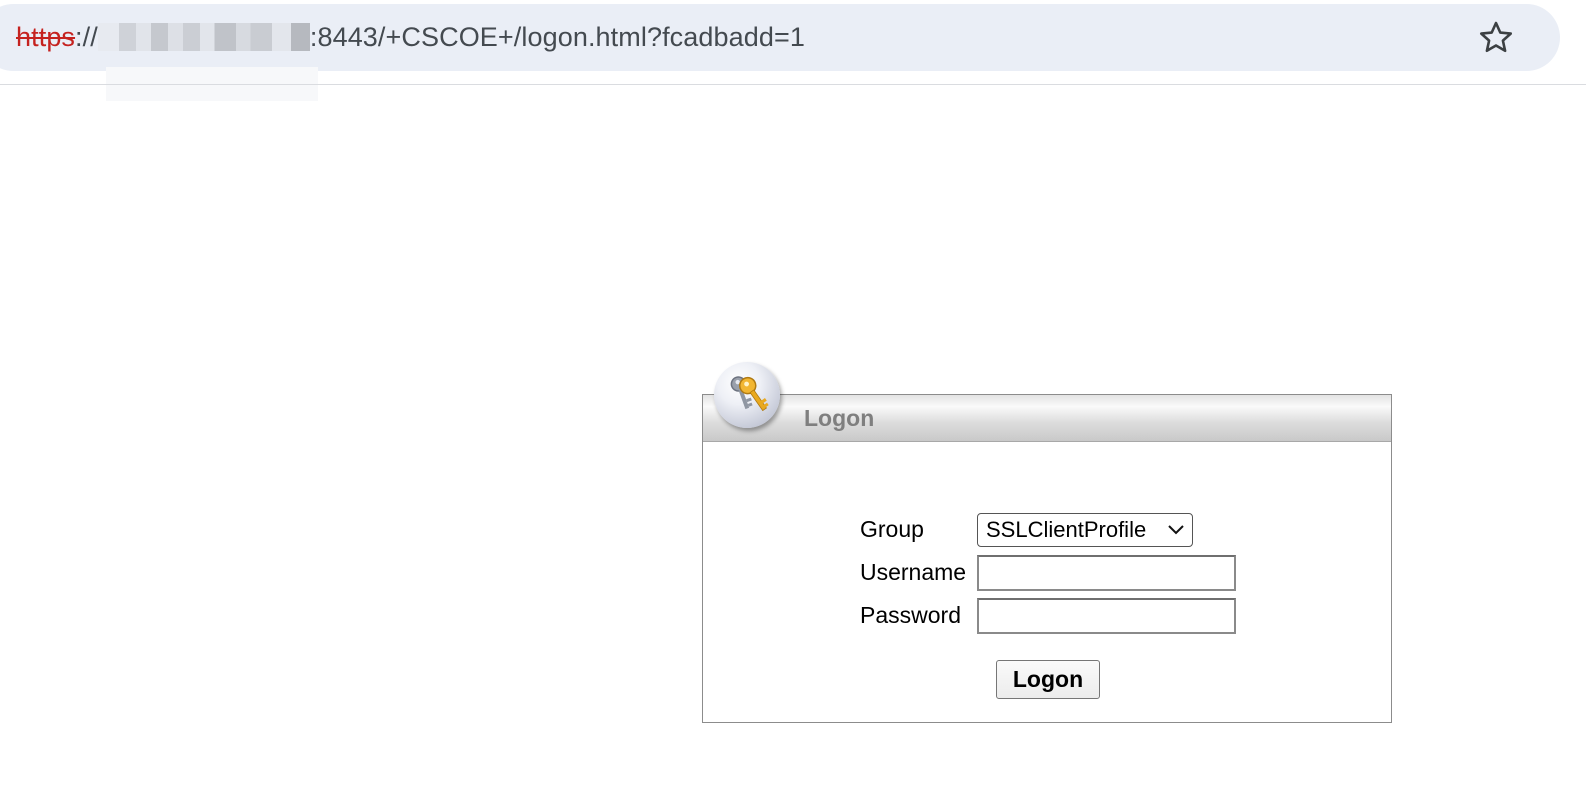  What do you see at coordinates (1048, 679) in the screenshot?
I see `logon-button: Logon` at bounding box center [1048, 679].